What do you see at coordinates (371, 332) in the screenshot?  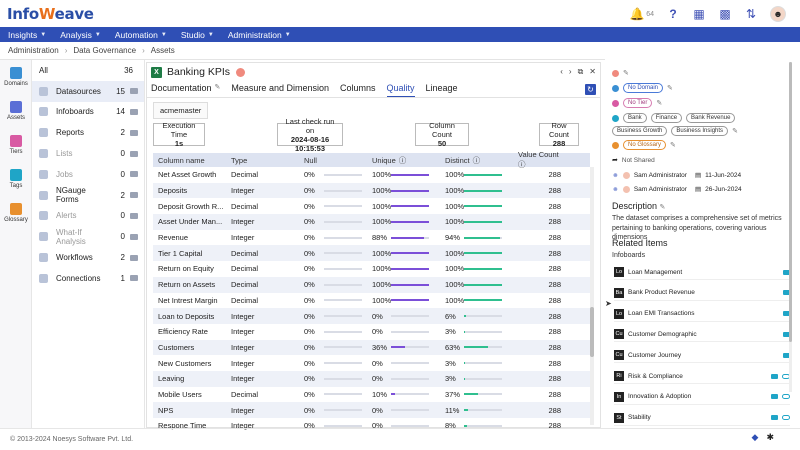 I see `table-row: Efficiency Rate Integer 0% 0% 3% 288` at bounding box center [371, 332].